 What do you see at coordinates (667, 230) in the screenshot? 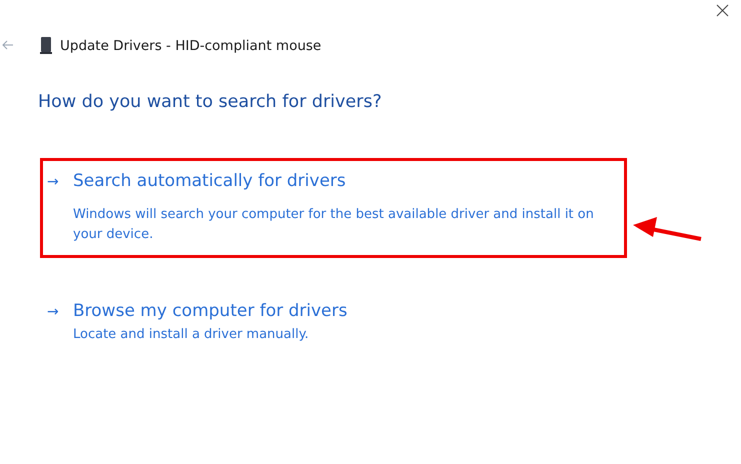
I see `pointer-arrow` at bounding box center [667, 230].